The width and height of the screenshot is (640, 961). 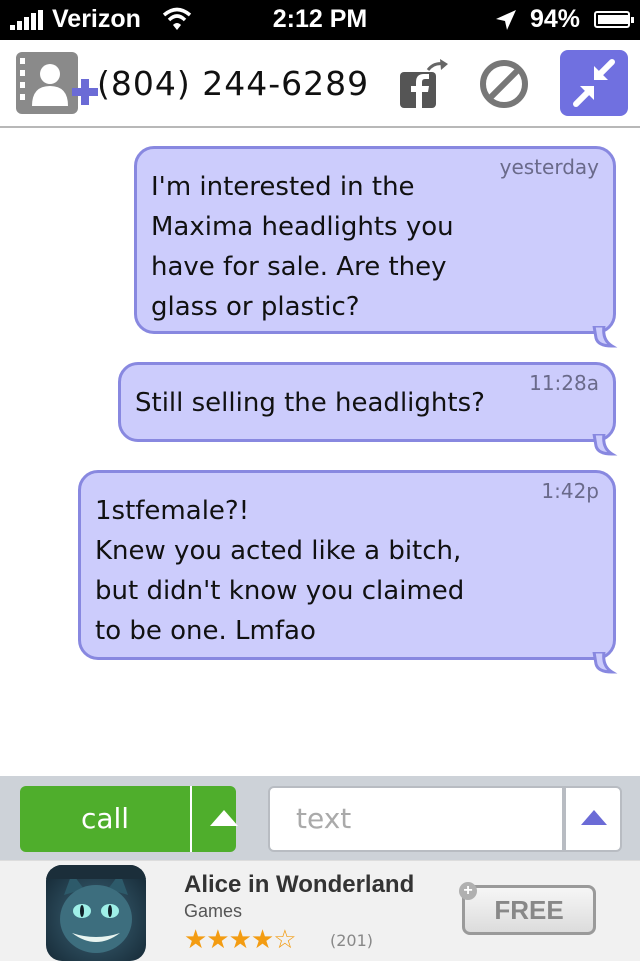 I want to click on message-timestamp: yesterday, so click(x=549, y=167).